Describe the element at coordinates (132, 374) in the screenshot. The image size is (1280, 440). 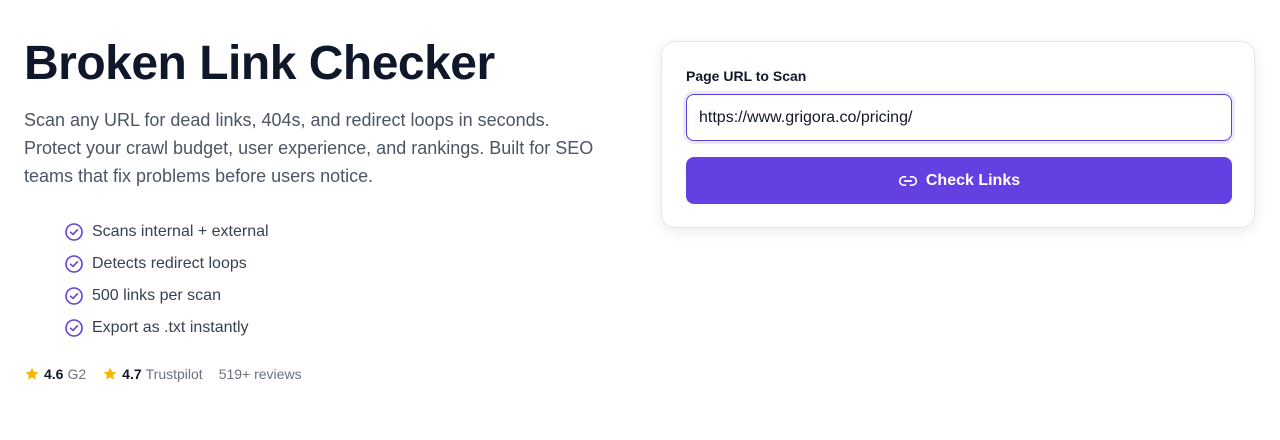
I see `rating-score: 4.7` at that location.